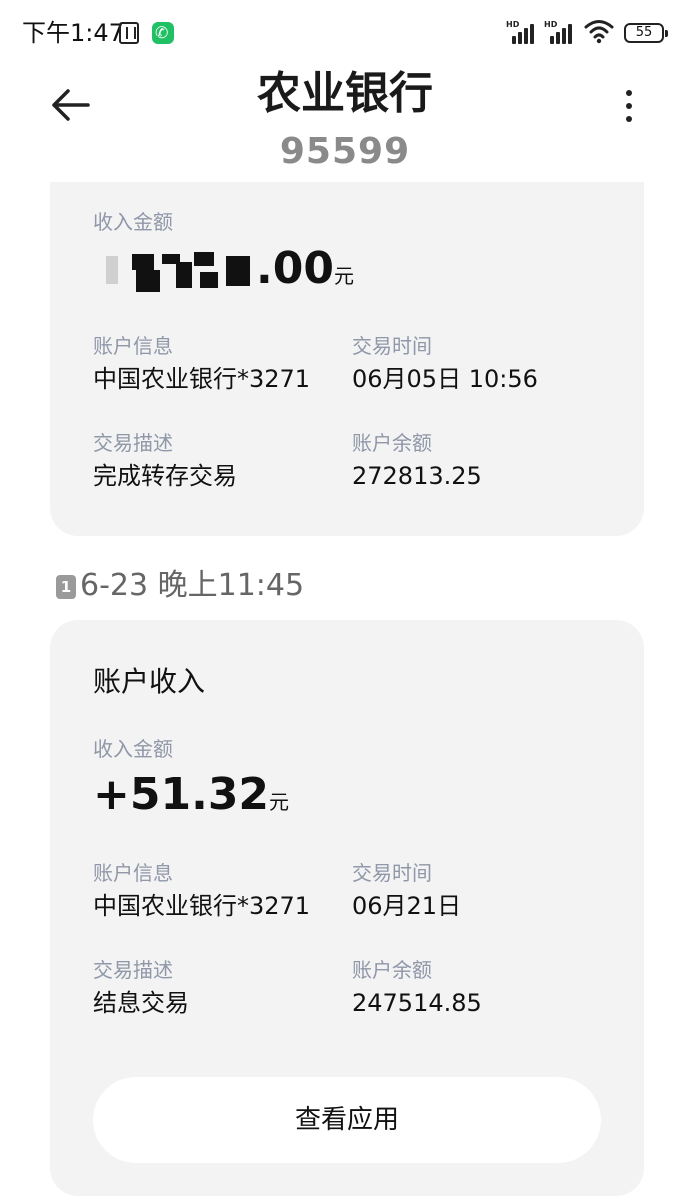 Image resolution: width=690 pixels, height=1196 pixels. Describe the element at coordinates (347, 1120) in the screenshot. I see `view-app-button: 查看应用` at that location.